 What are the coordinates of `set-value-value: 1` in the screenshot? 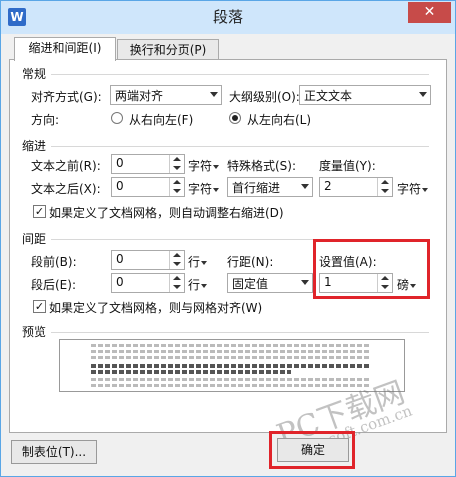 It's located at (328, 282).